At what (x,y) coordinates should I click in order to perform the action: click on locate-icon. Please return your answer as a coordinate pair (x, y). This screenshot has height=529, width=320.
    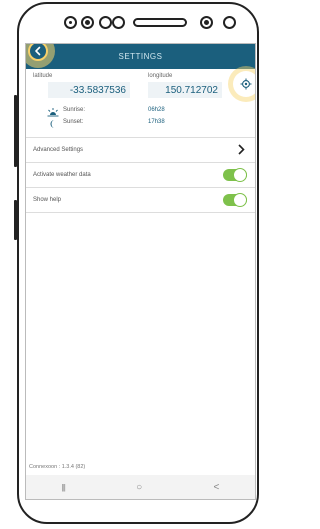
    Looking at the image, I should click on (246, 84).